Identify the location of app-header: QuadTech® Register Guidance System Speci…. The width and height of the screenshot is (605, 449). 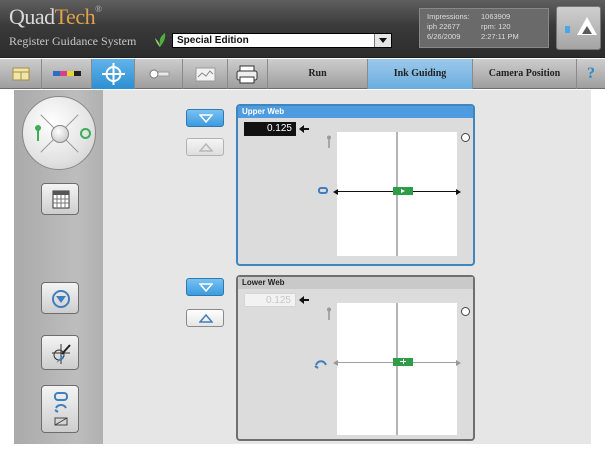
(302, 29).